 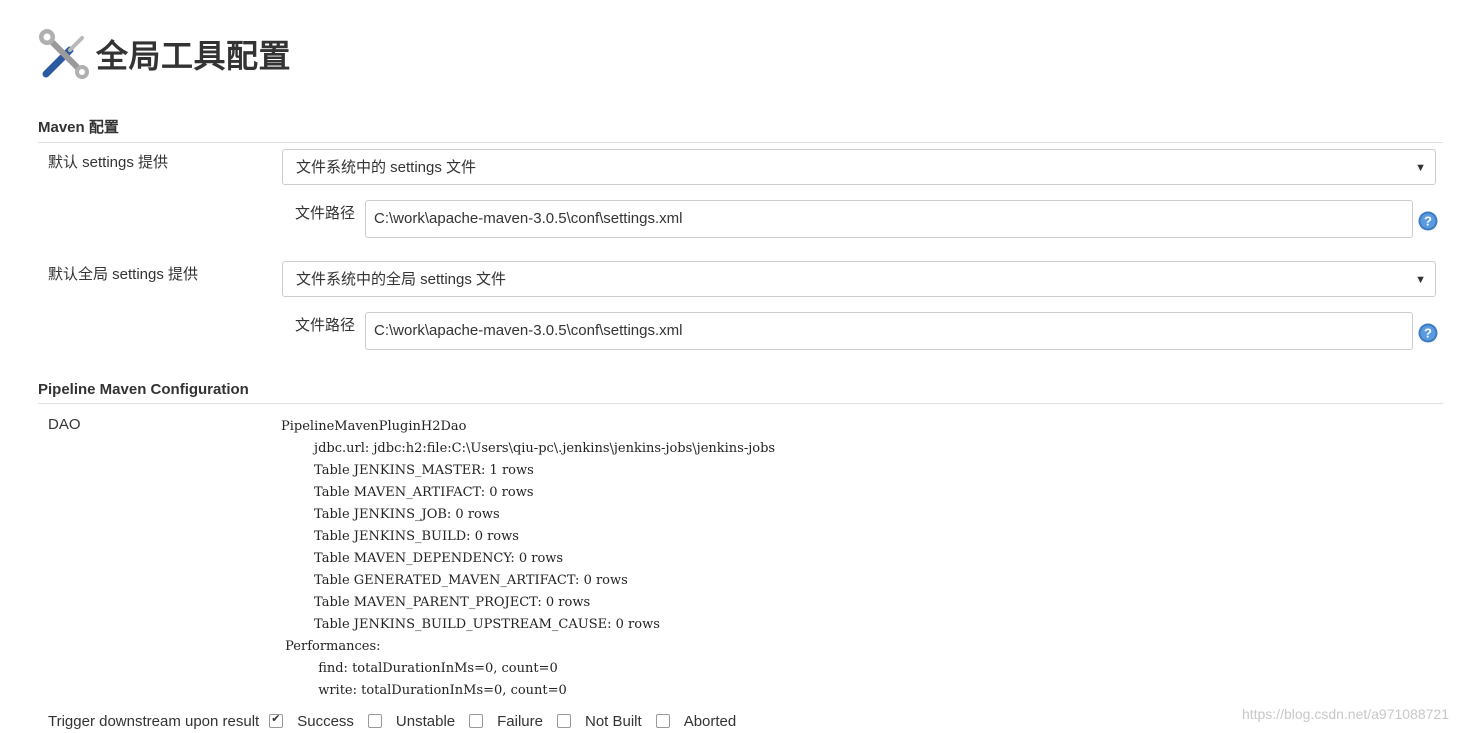 I want to click on checkbox-not-built, so click(x=563, y=721).